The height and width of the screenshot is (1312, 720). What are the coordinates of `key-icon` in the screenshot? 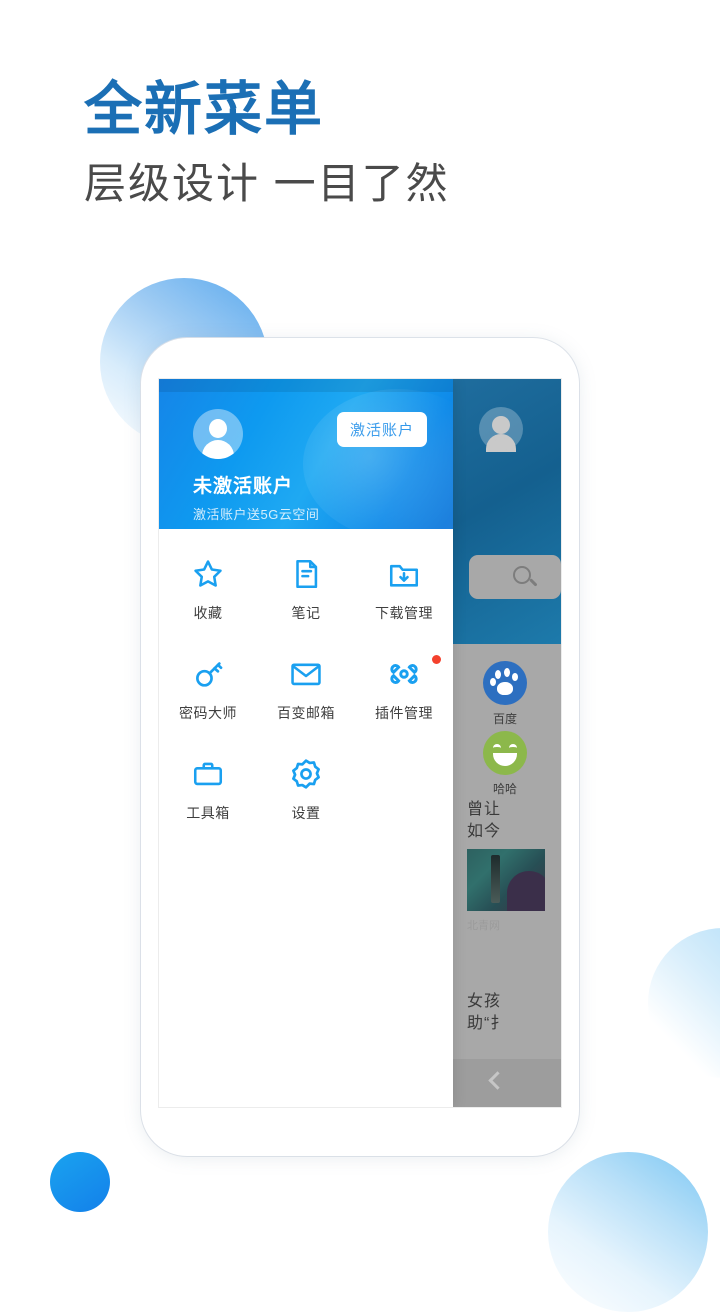 It's located at (208, 674).